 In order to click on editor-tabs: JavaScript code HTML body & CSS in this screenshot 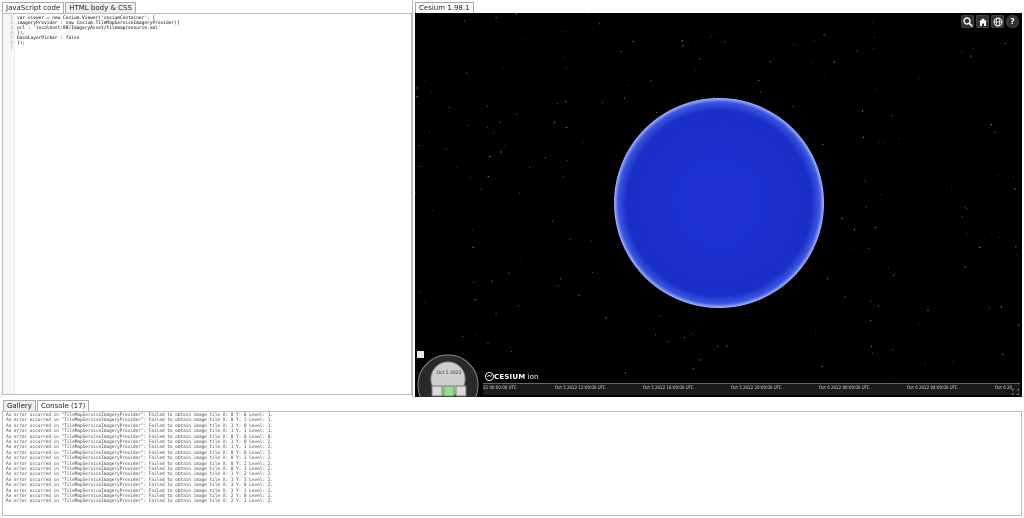, I will do `click(69, 7)`.